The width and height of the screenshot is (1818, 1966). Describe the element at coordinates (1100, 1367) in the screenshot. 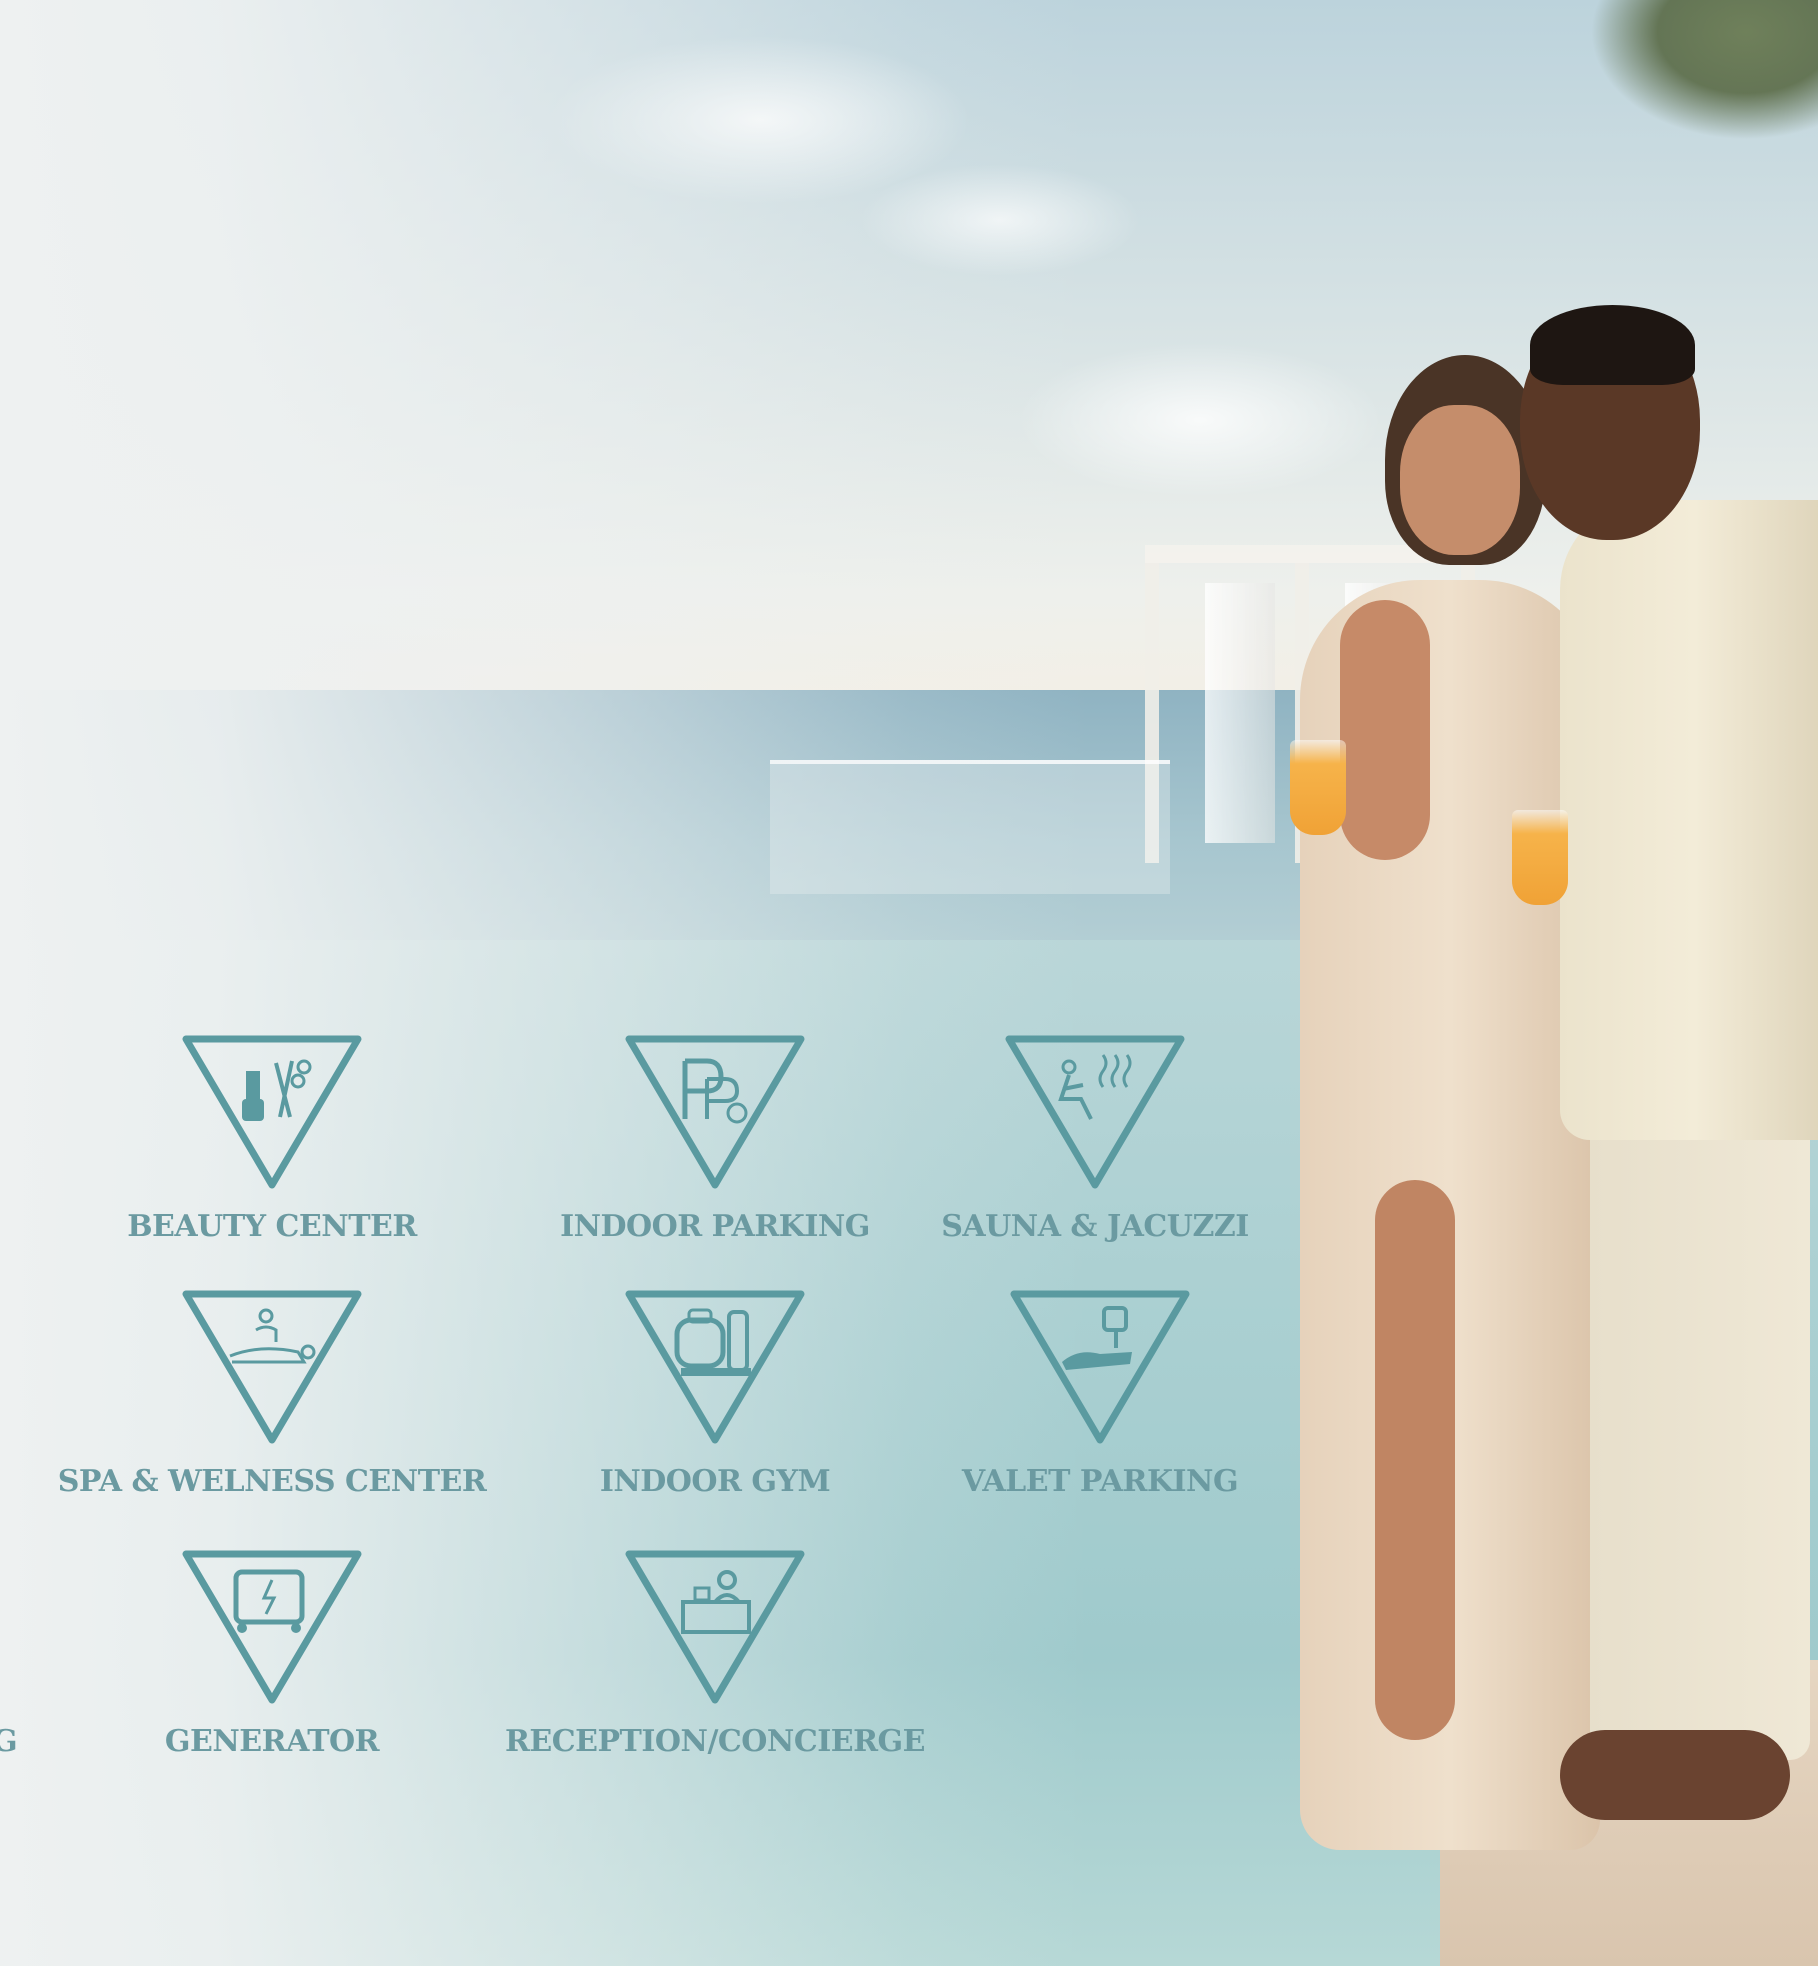

I see `valet-icon` at that location.